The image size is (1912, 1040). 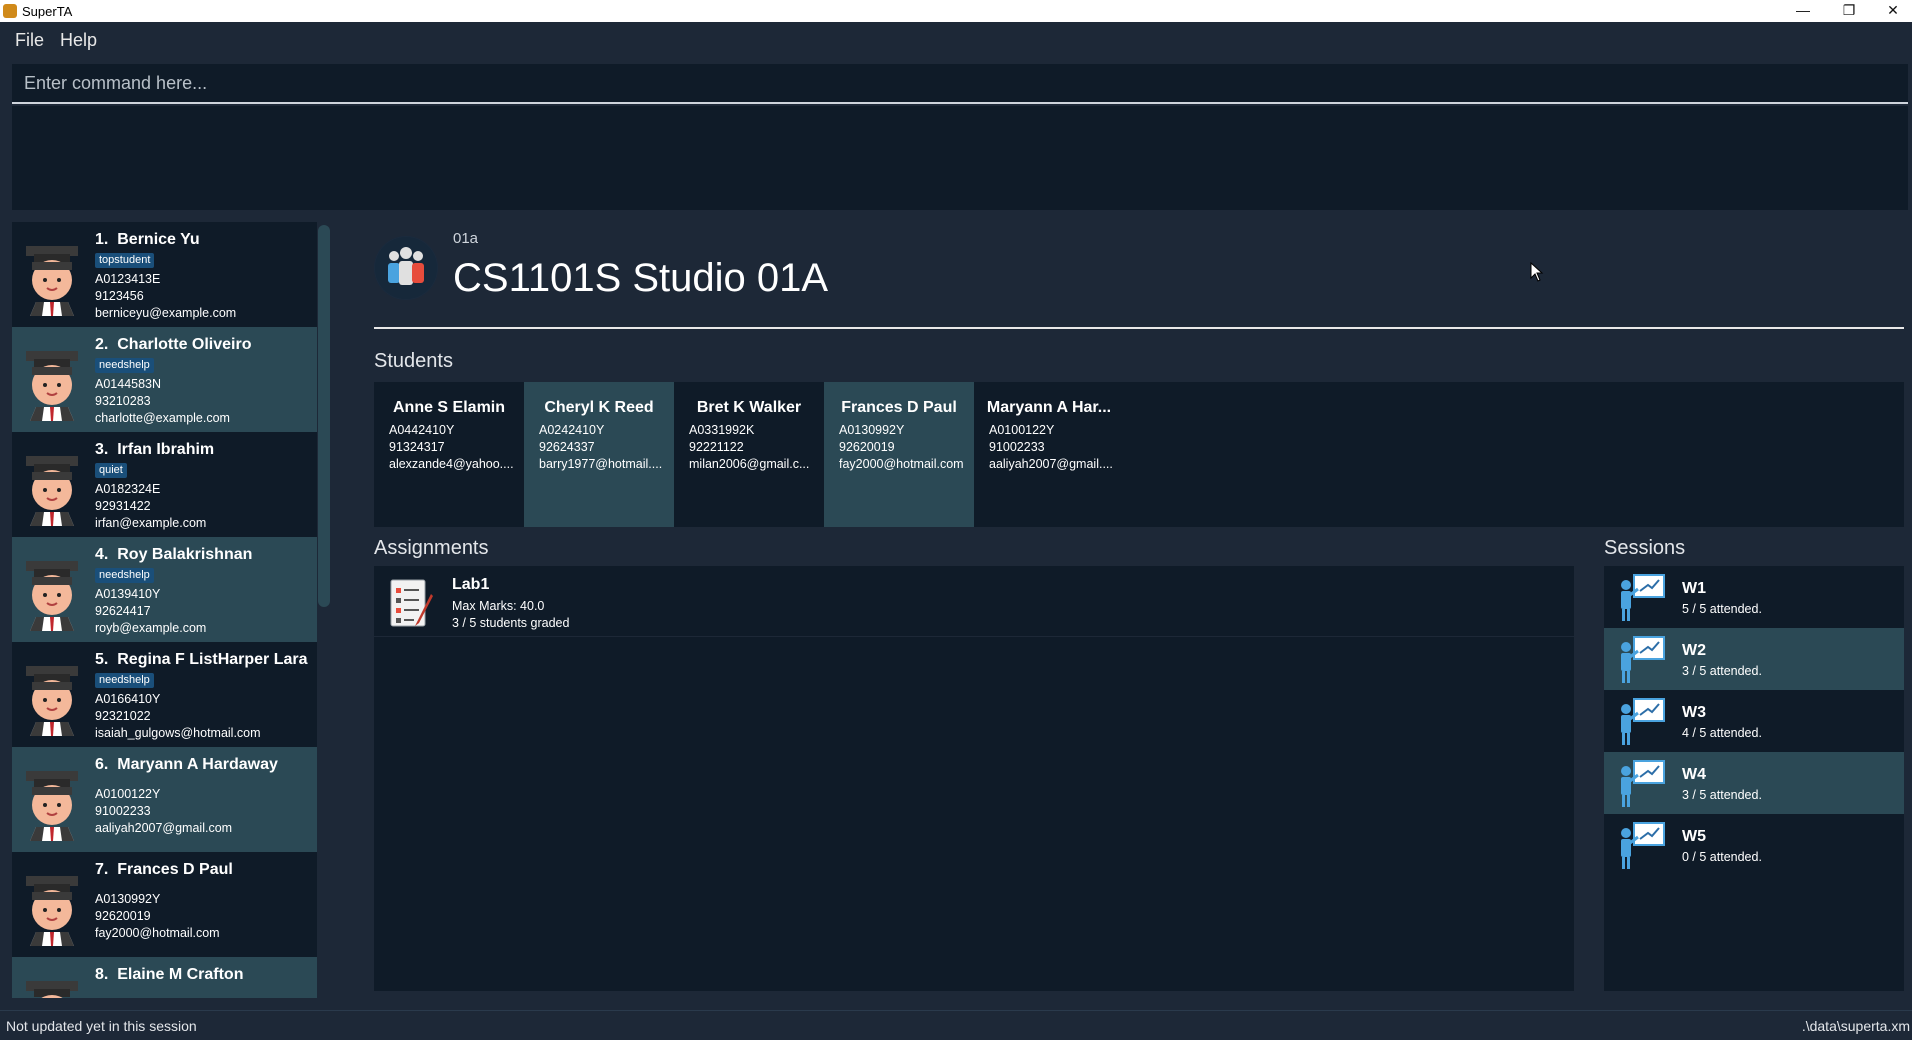 What do you see at coordinates (178, 733) in the screenshot?
I see `person-email: isaiah_gulgows@hotmail.com` at bounding box center [178, 733].